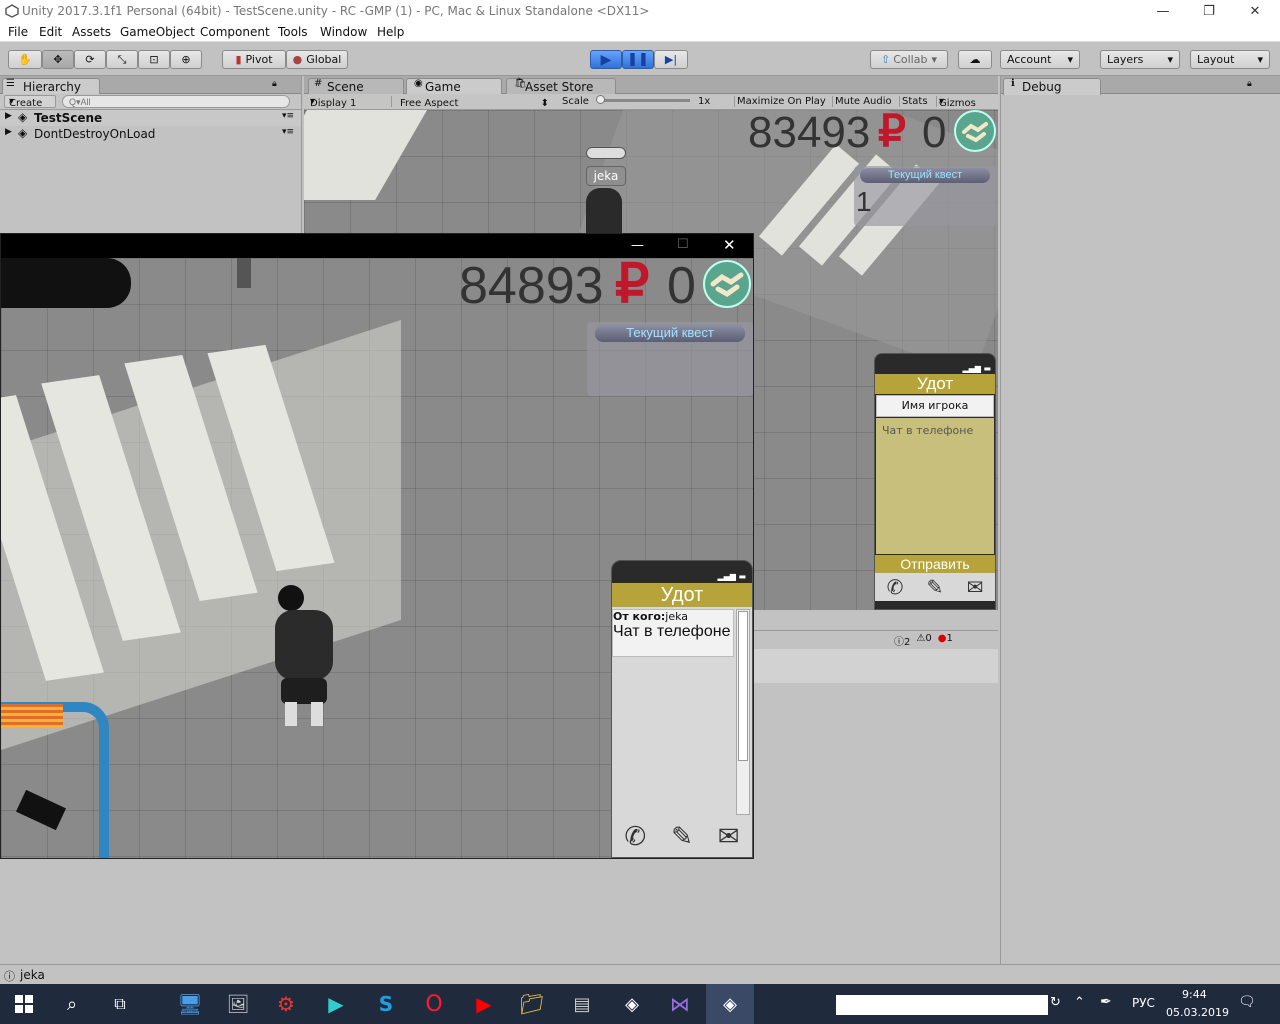 The height and width of the screenshot is (1024, 1280). I want to click on cloud-up-icon: ⇧, so click(886, 59).